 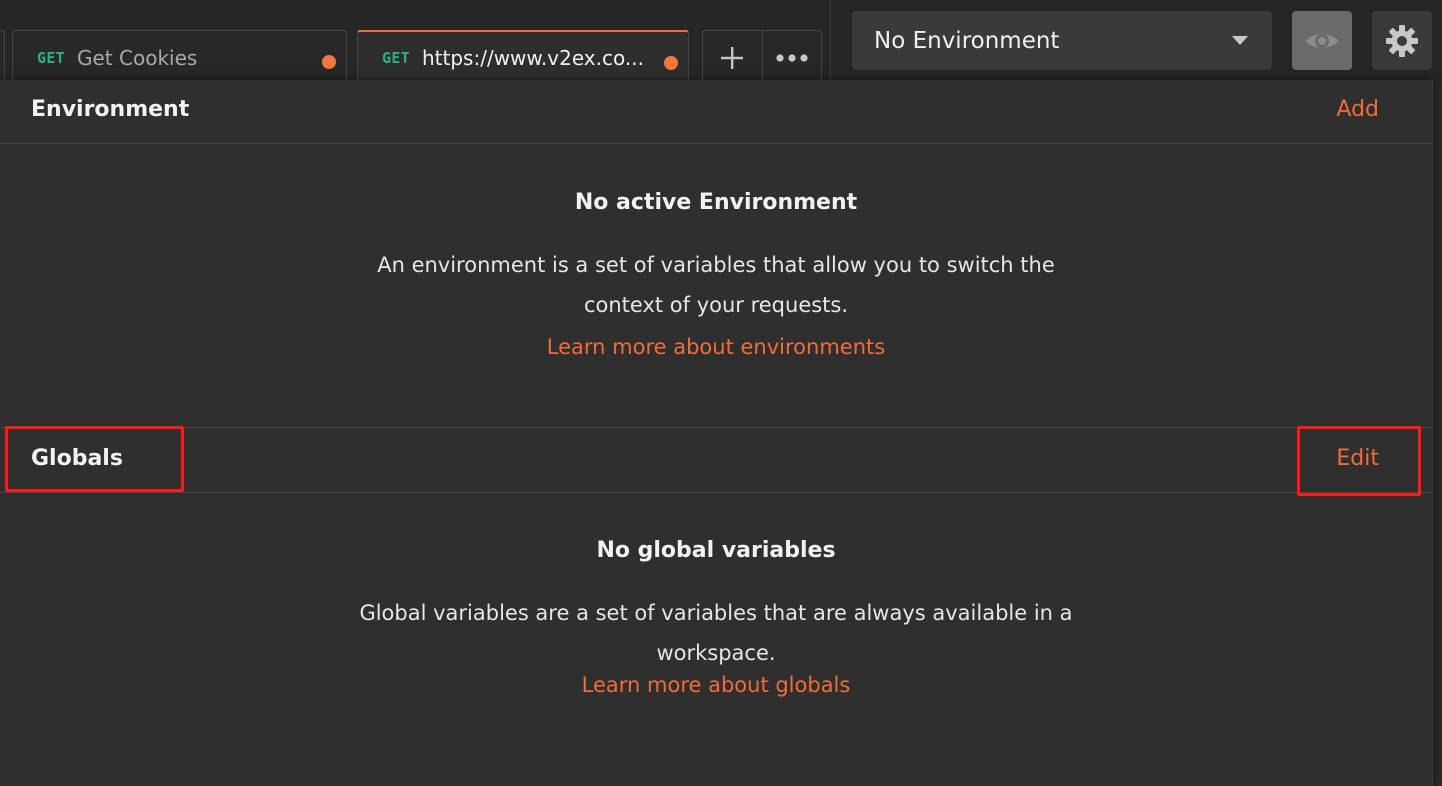 I want to click on gear-icon, so click(x=1402, y=40).